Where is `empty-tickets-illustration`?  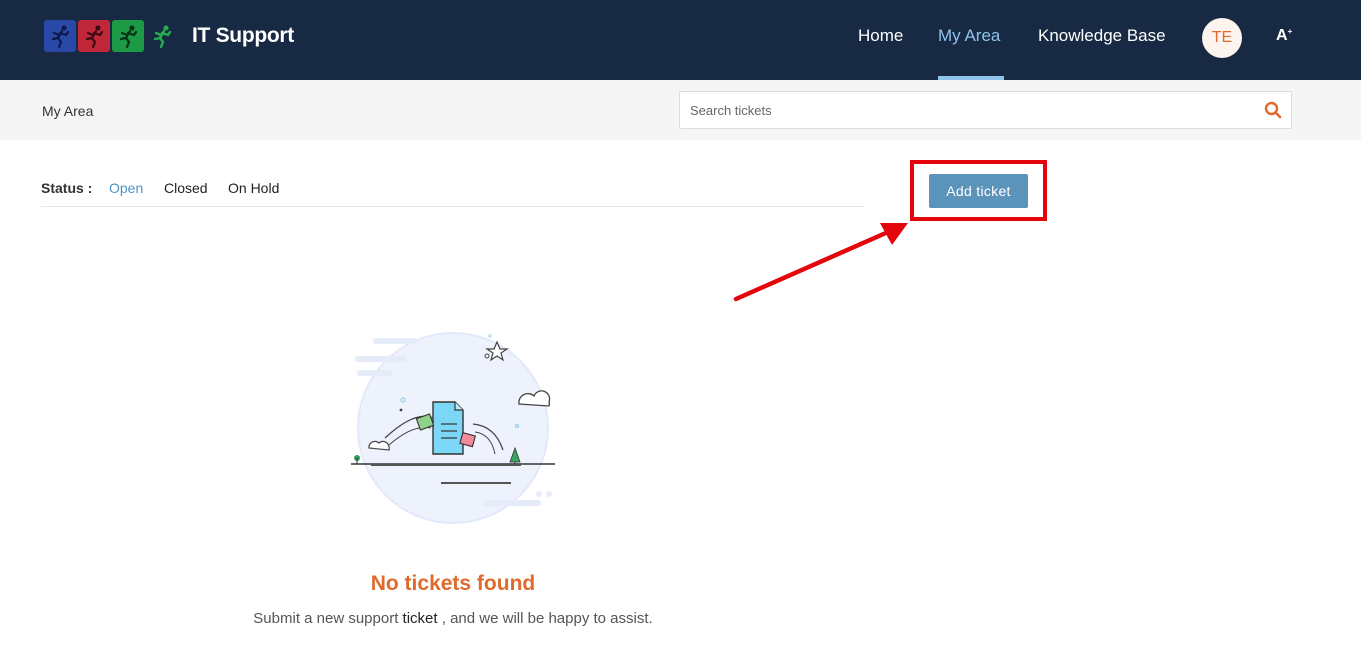 empty-tickets-illustration is located at coordinates (453, 428).